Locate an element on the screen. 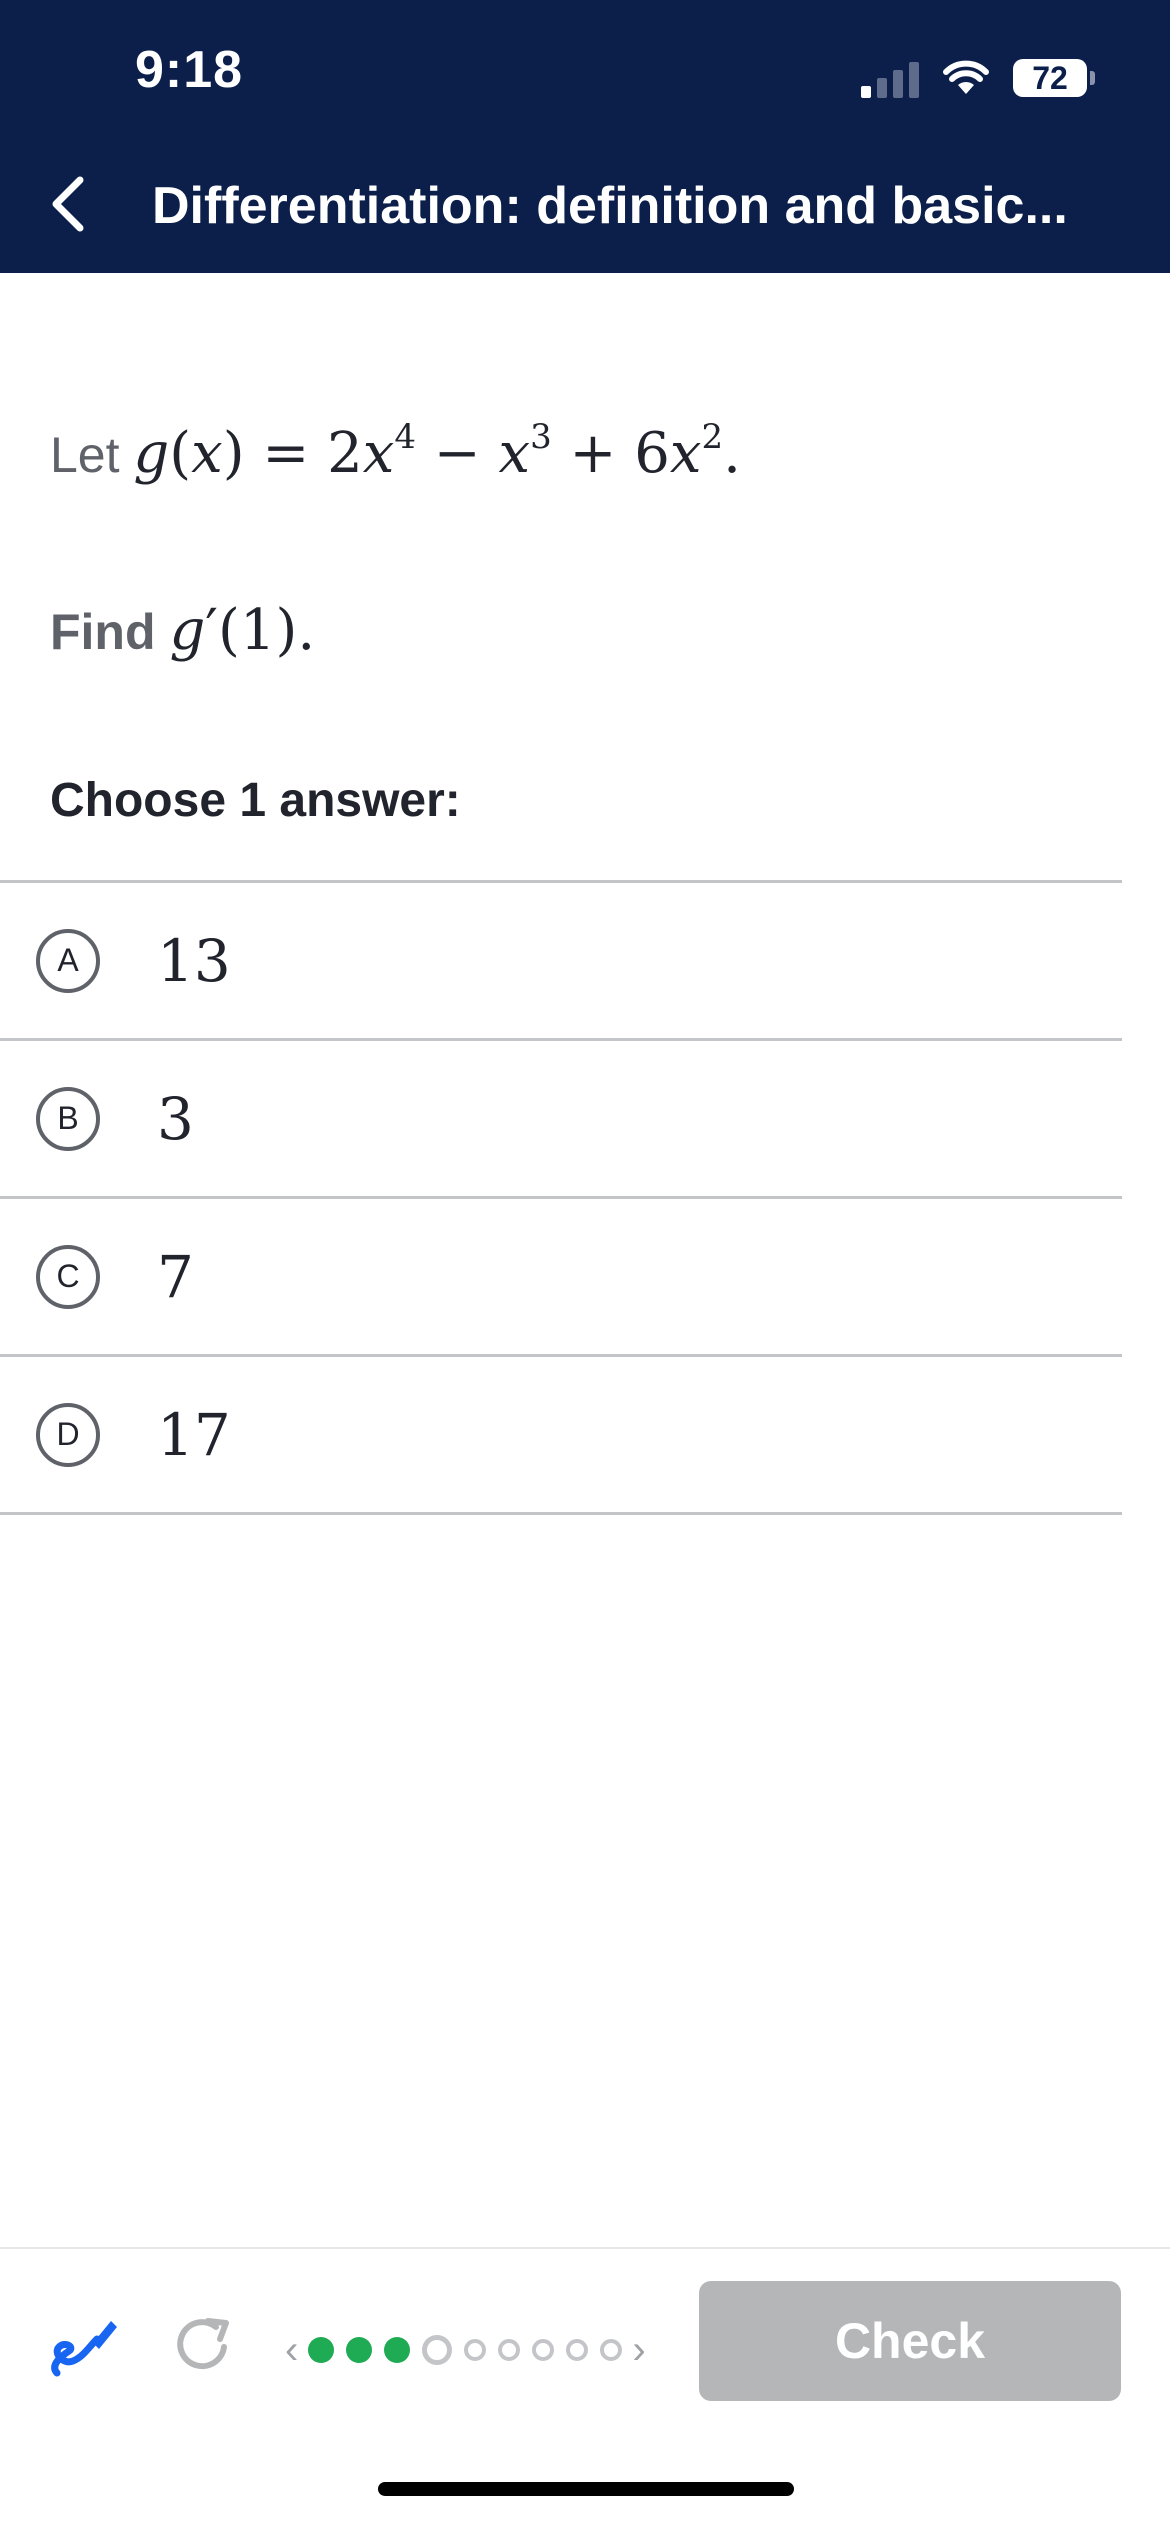  cellular-signal-icon is located at coordinates (890, 78).